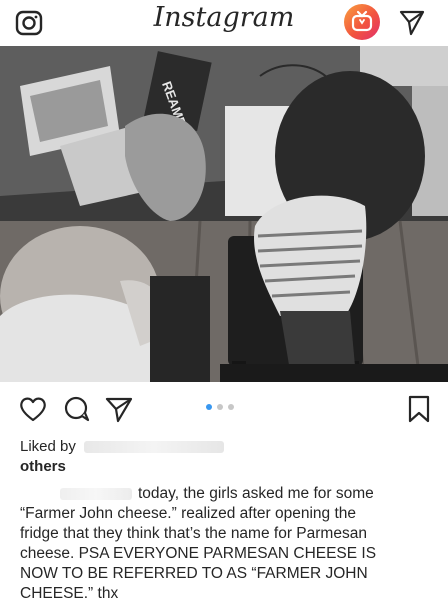  What do you see at coordinates (209, 407) in the screenshot?
I see `carousel-dot-active` at bounding box center [209, 407].